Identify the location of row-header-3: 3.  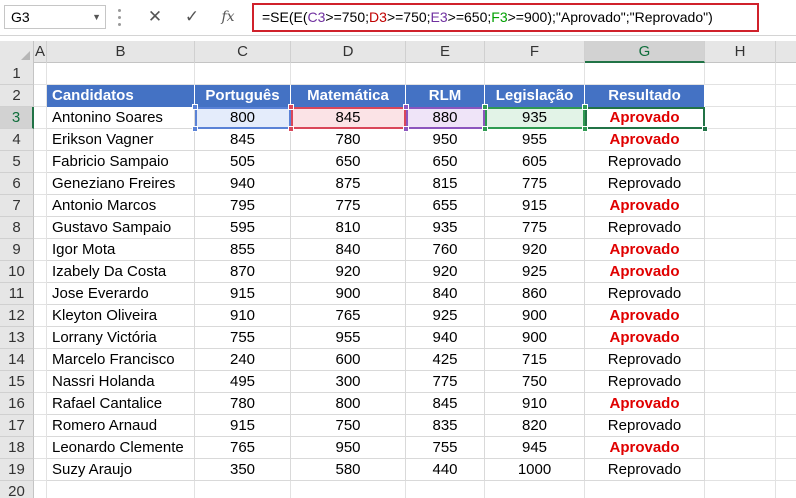
(17, 118).